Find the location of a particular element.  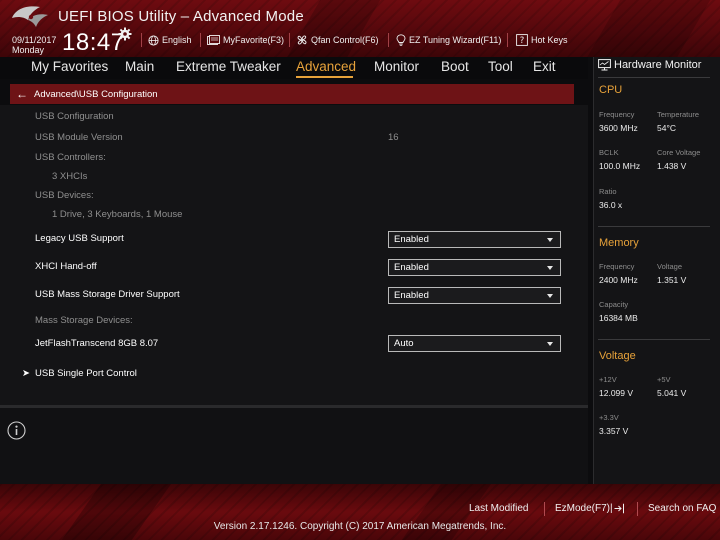

core-voltage-label: Core Voltage is located at coordinates (679, 152).